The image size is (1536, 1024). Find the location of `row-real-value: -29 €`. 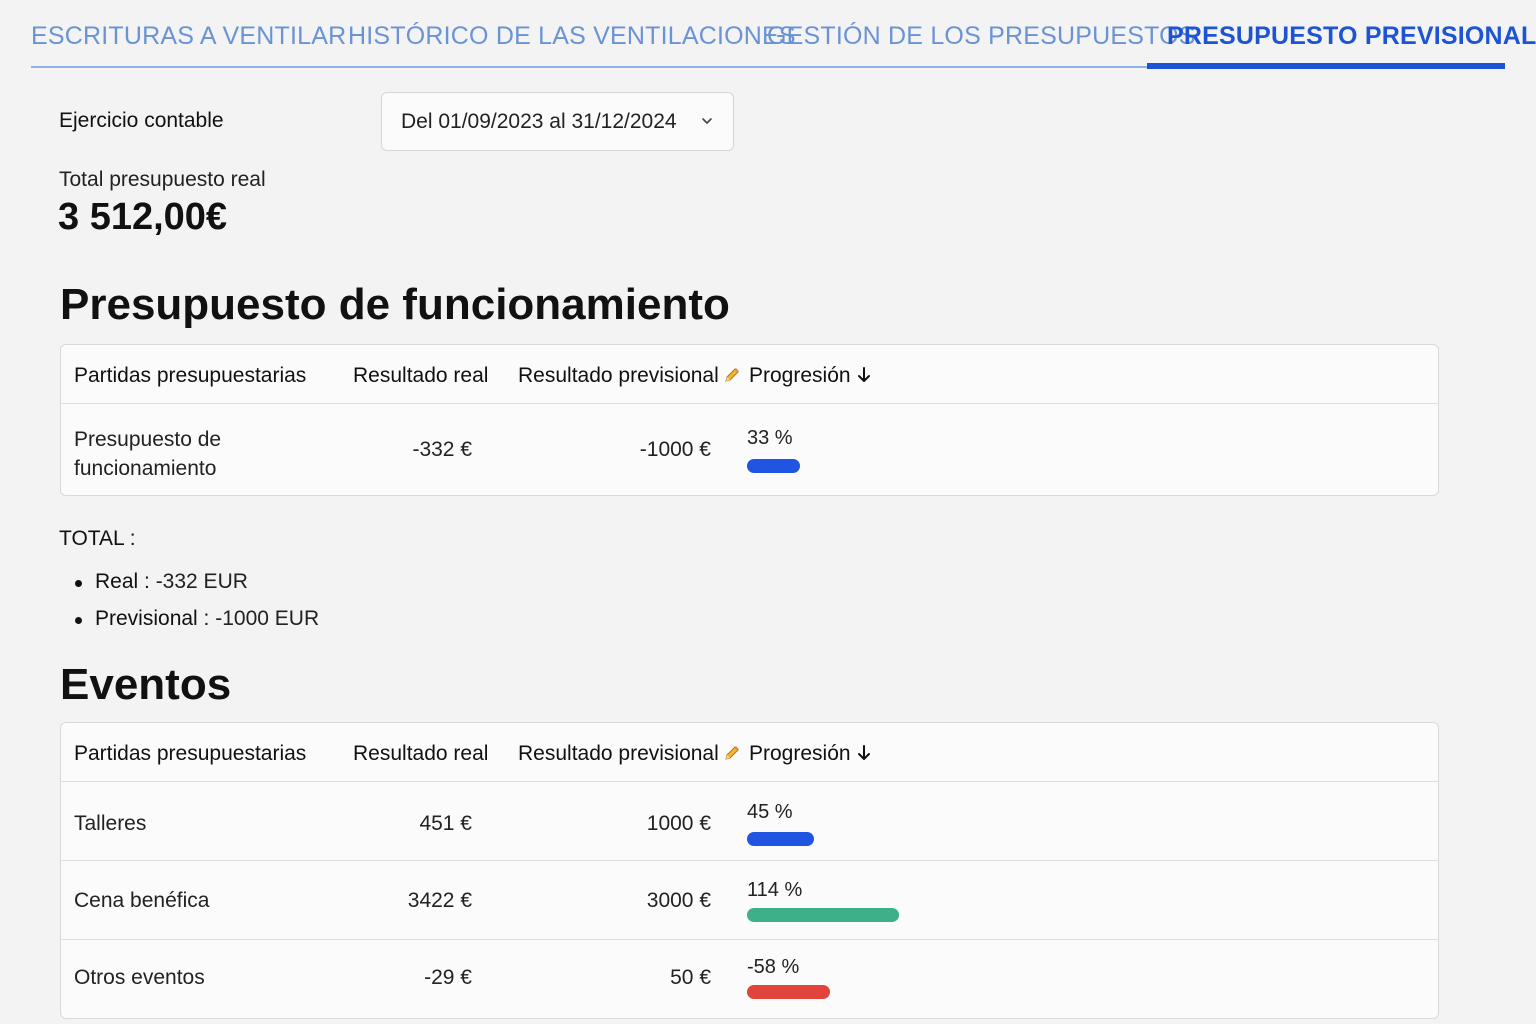

row-real-value: -29 € is located at coordinates (448, 977).